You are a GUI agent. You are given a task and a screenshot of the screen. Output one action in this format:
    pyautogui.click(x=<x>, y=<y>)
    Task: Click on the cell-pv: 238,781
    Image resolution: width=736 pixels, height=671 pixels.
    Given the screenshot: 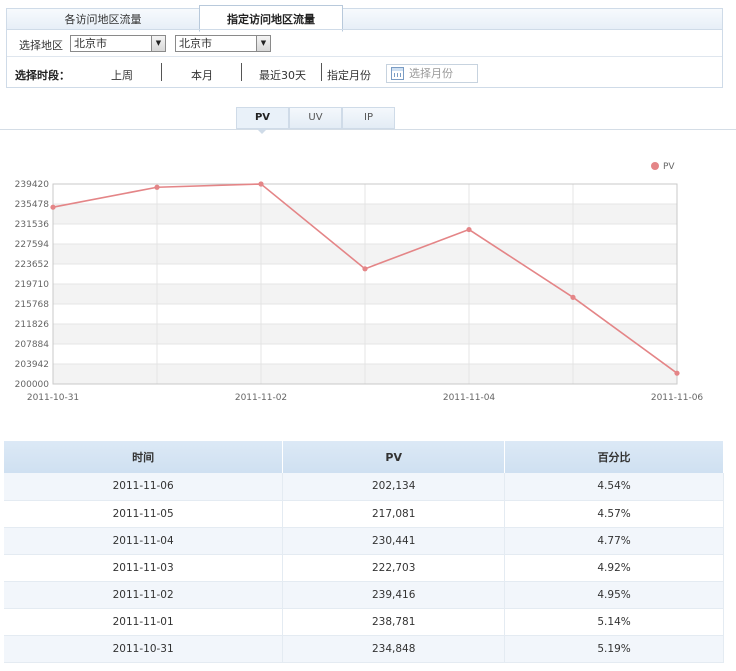 What is the action you would take?
    pyautogui.click(x=394, y=622)
    